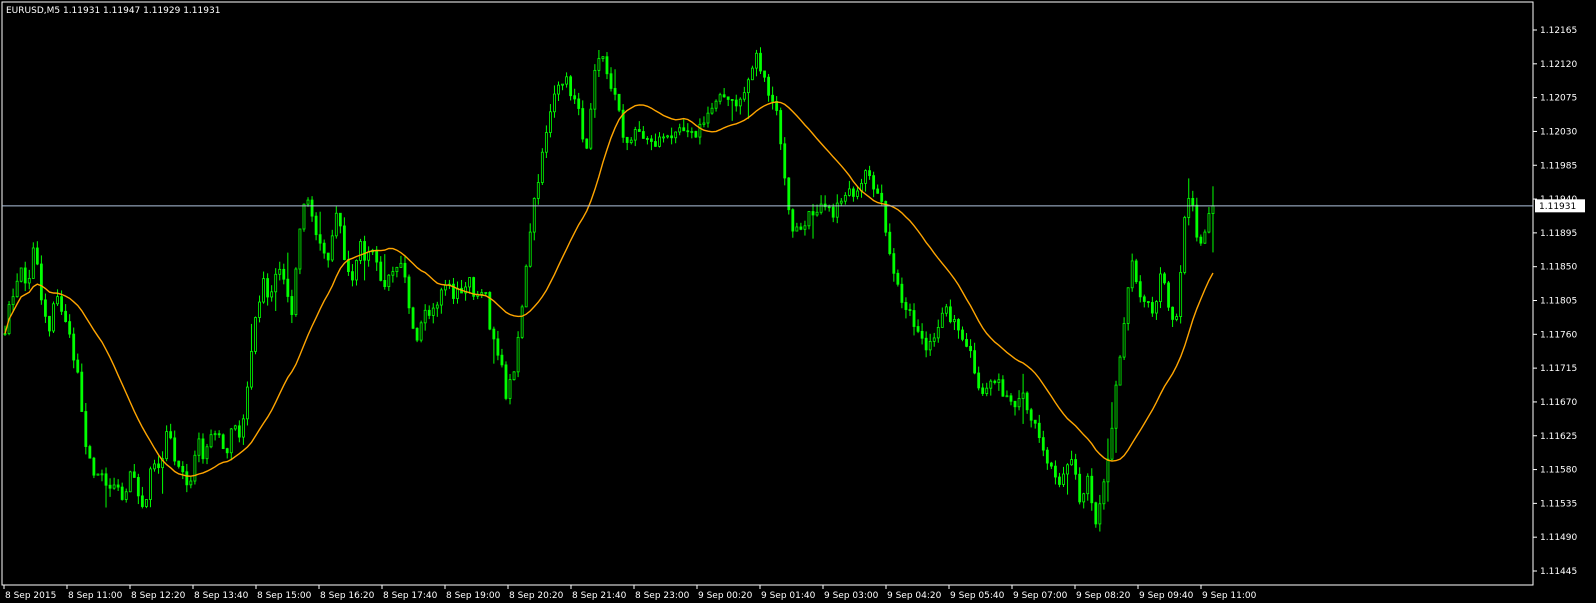 The image size is (1596, 603). Describe the element at coordinates (1558, 302) in the screenshot. I see `y-tick-label: 1.11805` at that location.